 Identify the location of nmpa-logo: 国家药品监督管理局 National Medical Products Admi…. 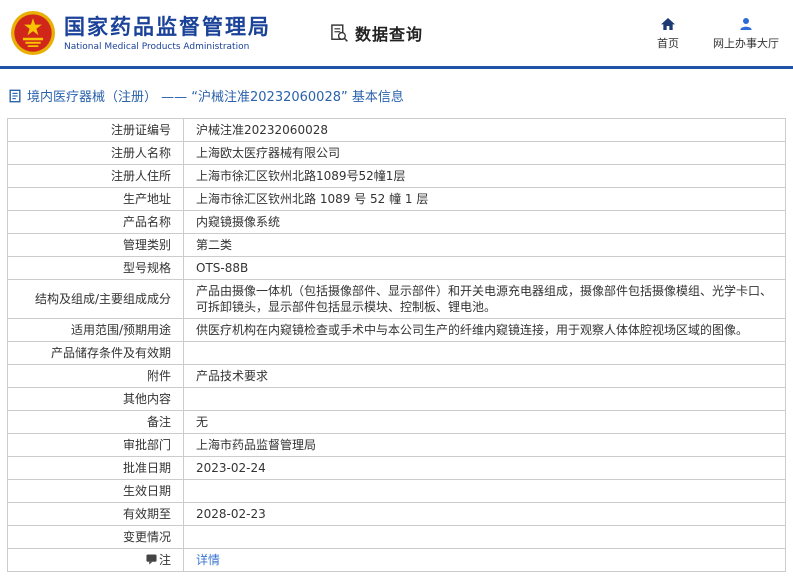
(140, 33).